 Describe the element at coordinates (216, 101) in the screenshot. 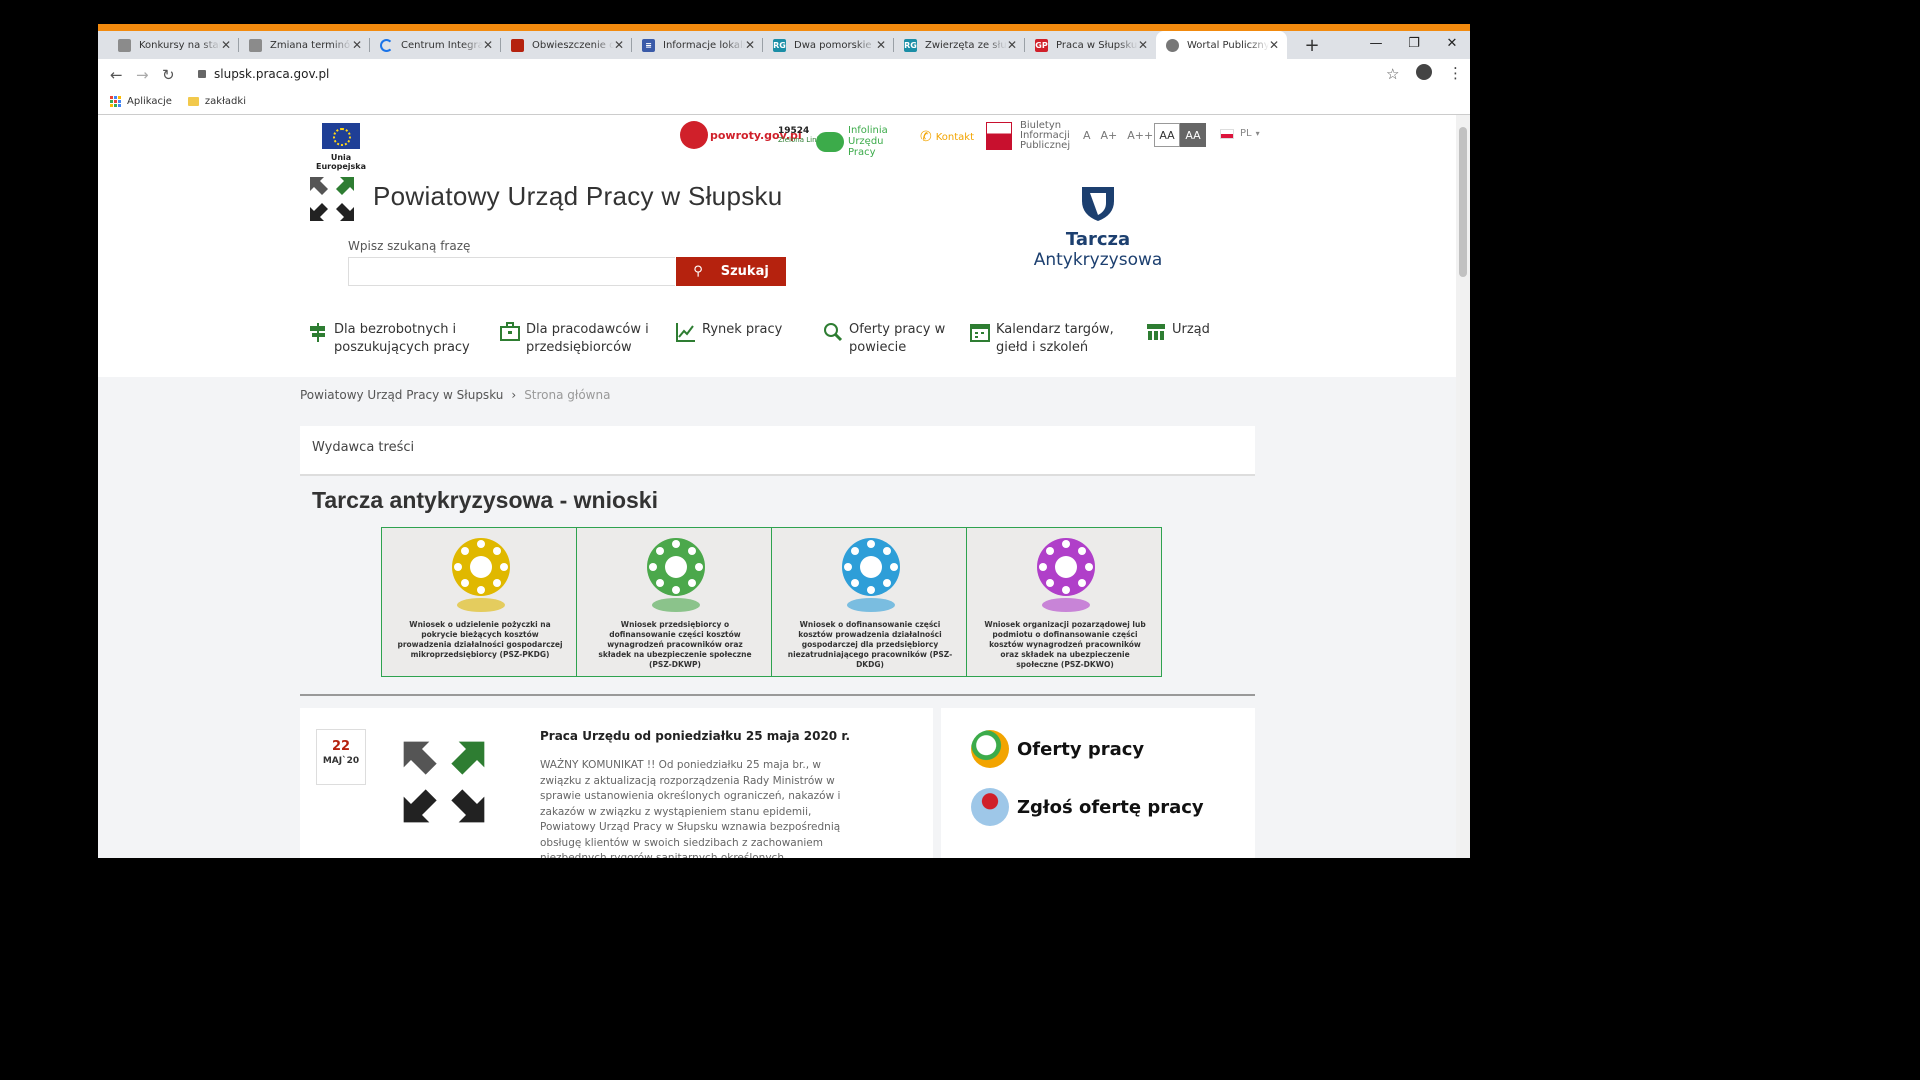

I see `bookmark-folder: zakładki` at that location.